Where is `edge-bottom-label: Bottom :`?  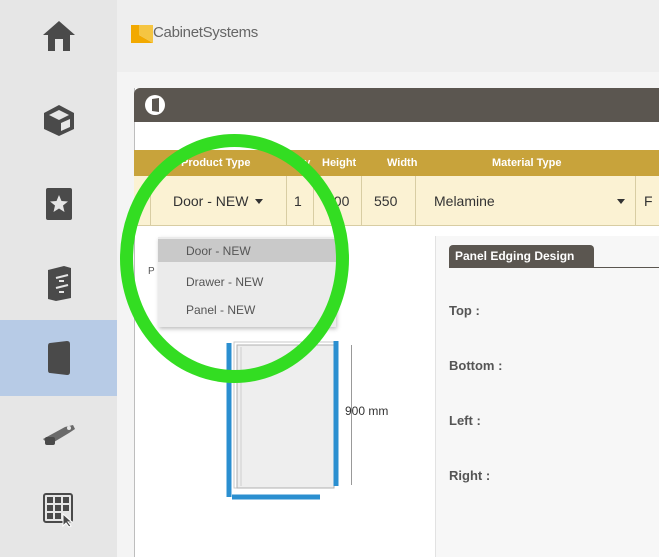 edge-bottom-label: Bottom : is located at coordinates (476, 365).